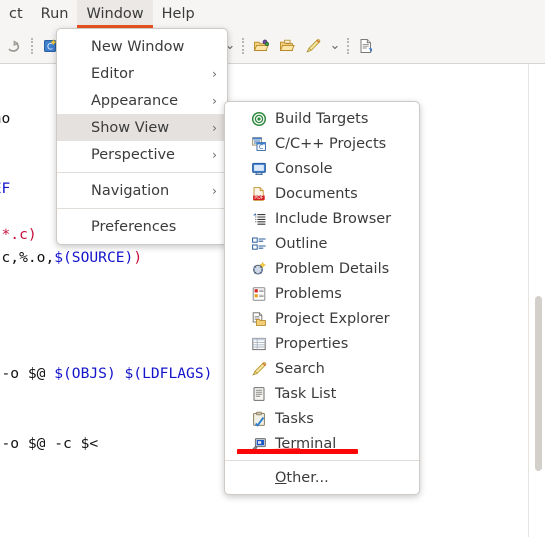  Describe the element at coordinates (142, 73) in the screenshot. I see `menu-item-editor: Editor ›` at that location.